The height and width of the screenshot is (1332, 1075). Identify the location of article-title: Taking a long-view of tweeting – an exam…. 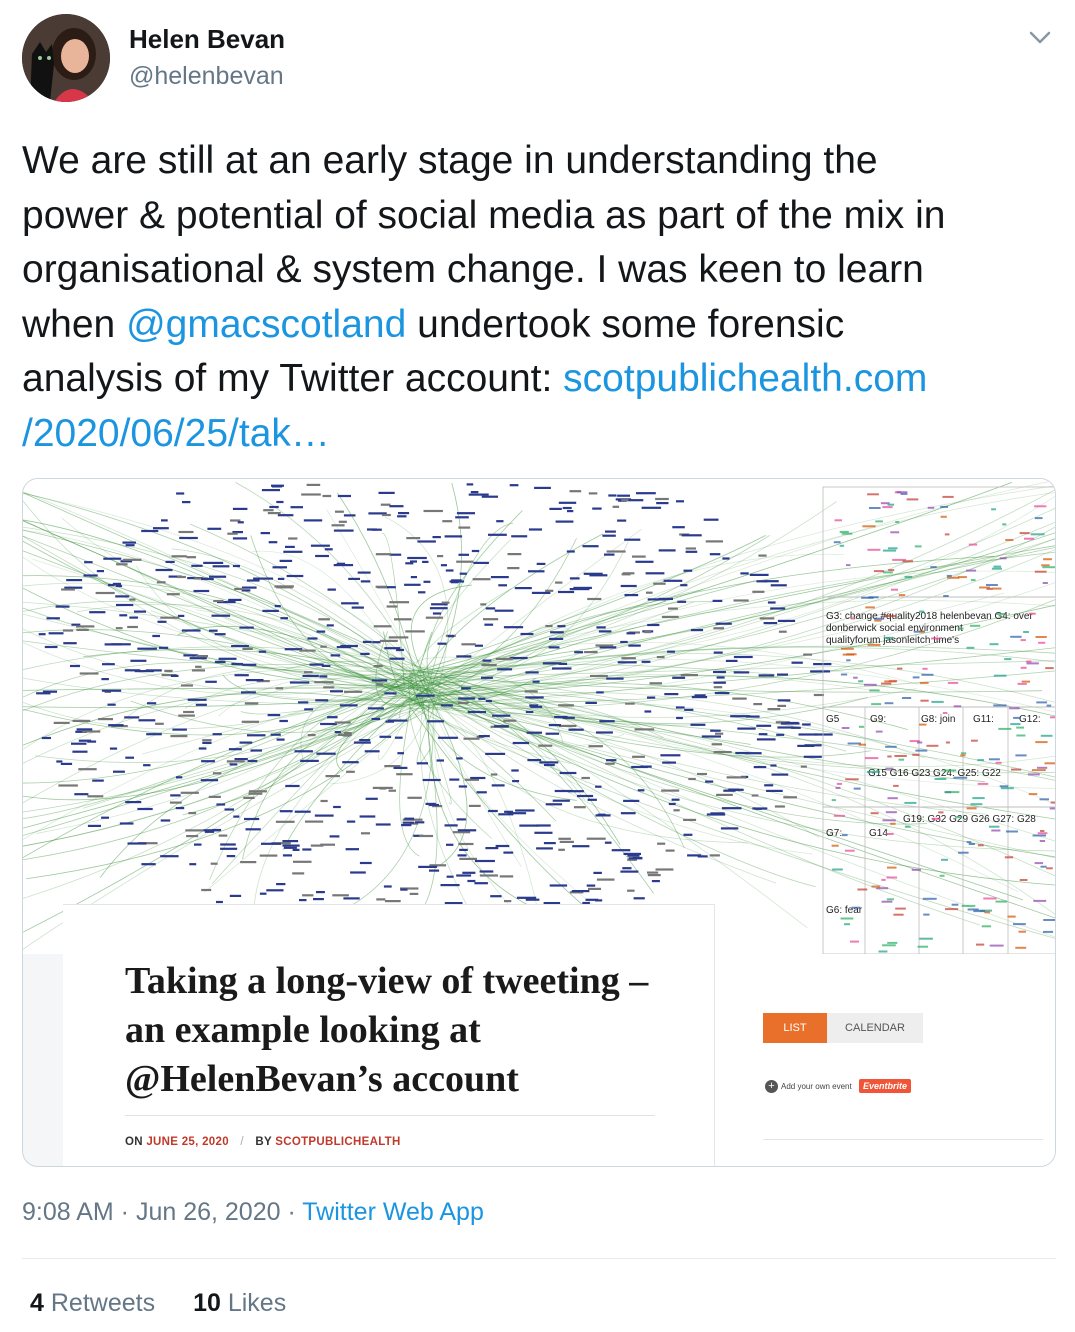
(405, 1030).